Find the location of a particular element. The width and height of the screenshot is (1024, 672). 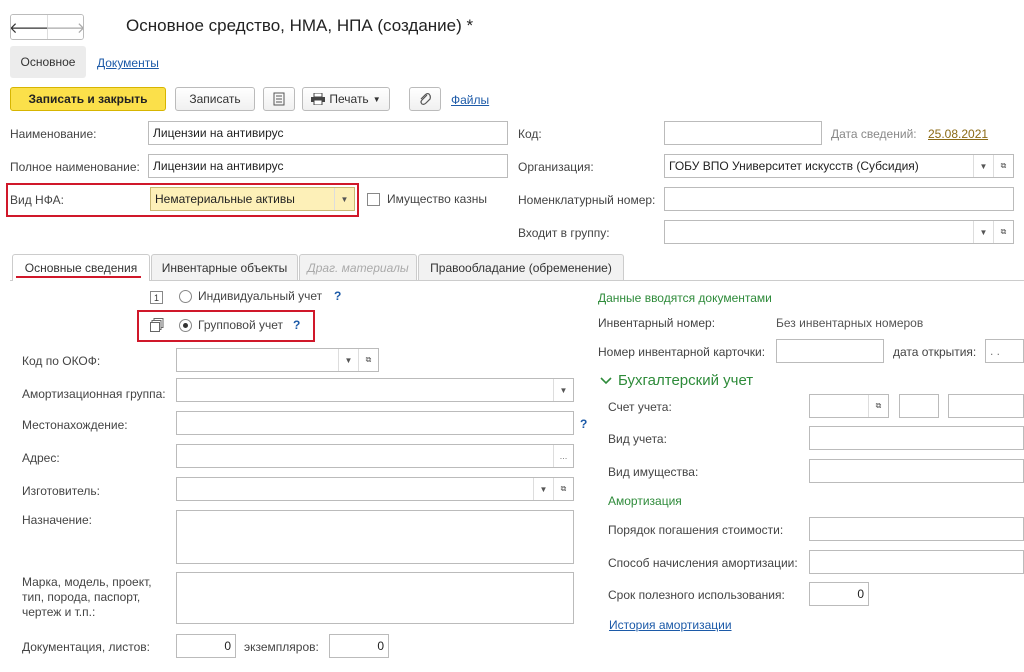

save-and-close-button: Записать и закрыть is located at coordinates (88, 99).